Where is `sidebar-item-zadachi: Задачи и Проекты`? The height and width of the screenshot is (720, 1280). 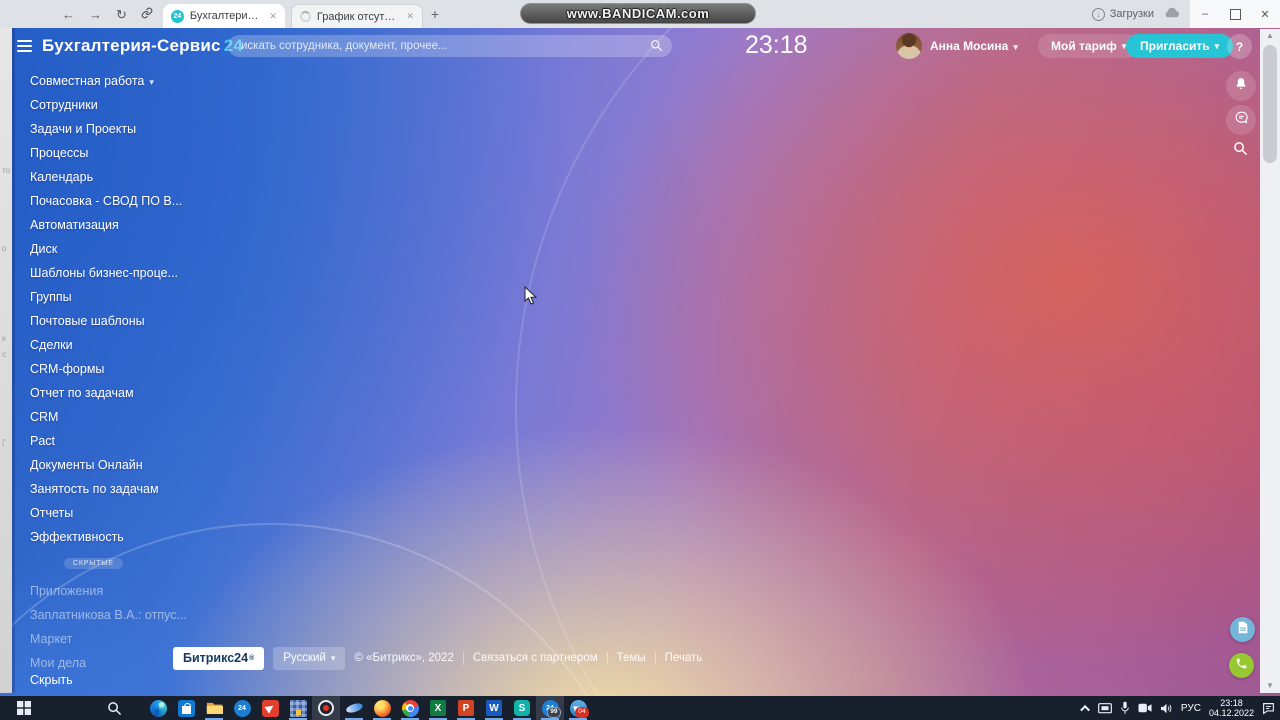
sidebar-item-zadachi: Задачи и Проекты is located at coordinates (106, 129).